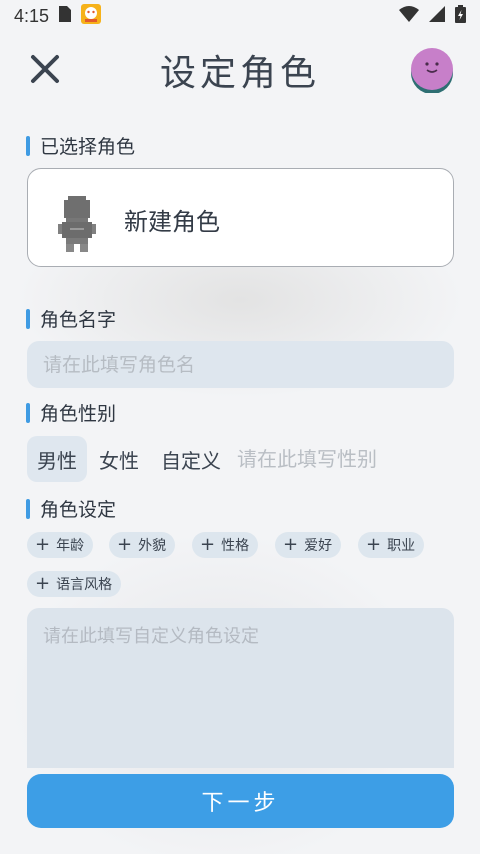 This screenshot has height=854, width=480. What do you see at coordinates (437, 16) in the screenshot?
I see `signal-icon` at bounding box center [437, 16].